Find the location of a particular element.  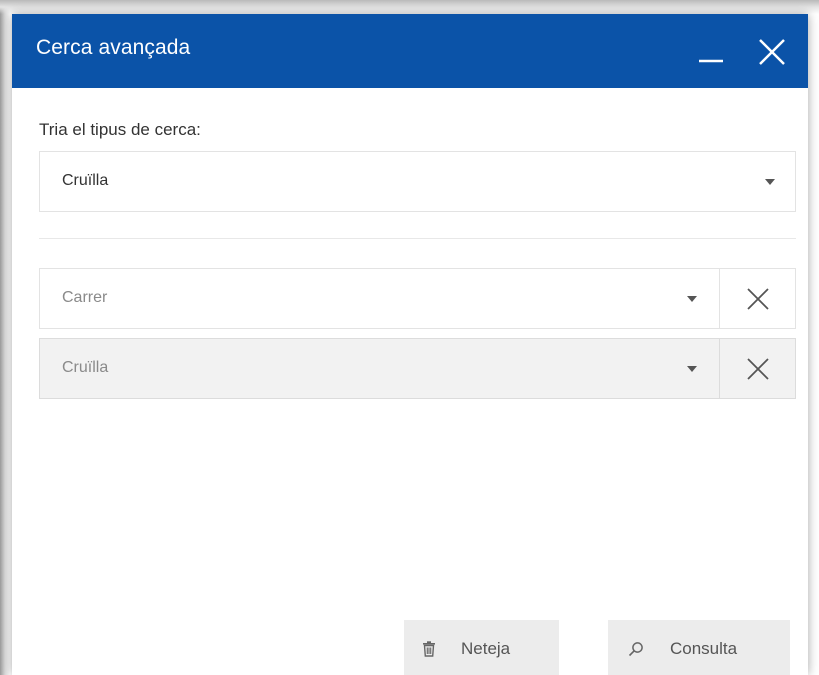

dialog-header: Cerca avançada is located at coordinates (410, 51).